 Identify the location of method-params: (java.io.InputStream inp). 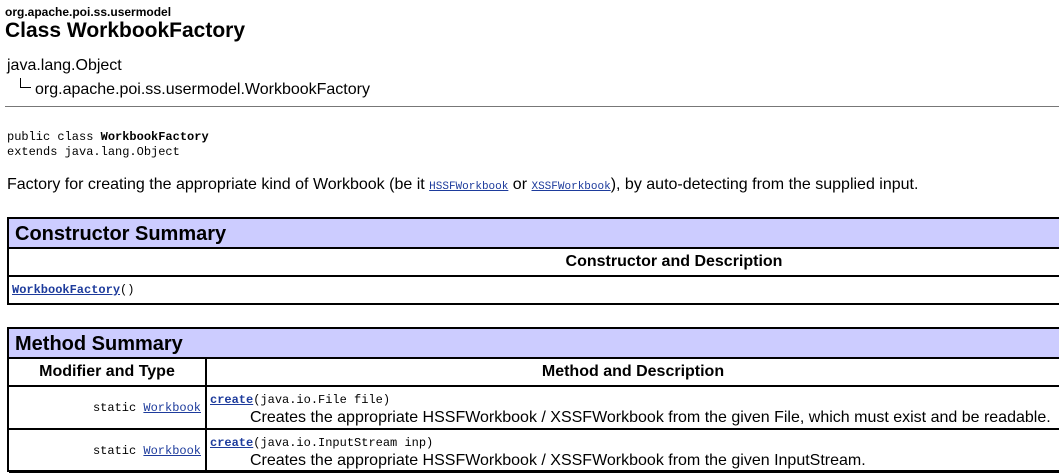
(343, 443).